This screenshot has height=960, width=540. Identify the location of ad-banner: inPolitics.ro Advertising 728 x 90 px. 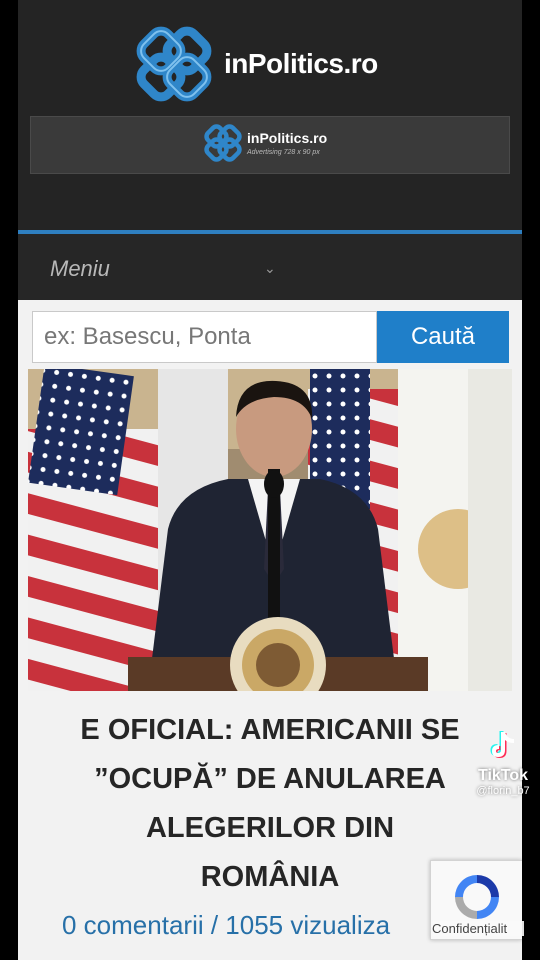
(270, 145).